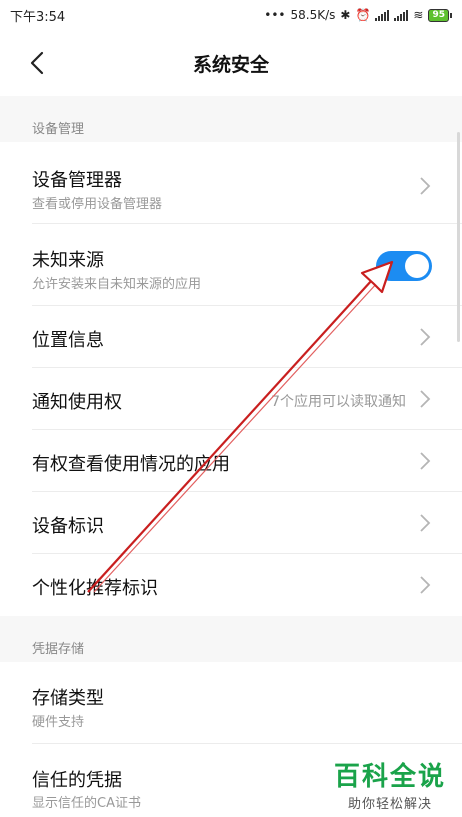 This screenshot has height=817, width=462. Describe the element at coordinates (231, 523) in the screenshot. I see `row-device-identifier: 设备标识` at that location.